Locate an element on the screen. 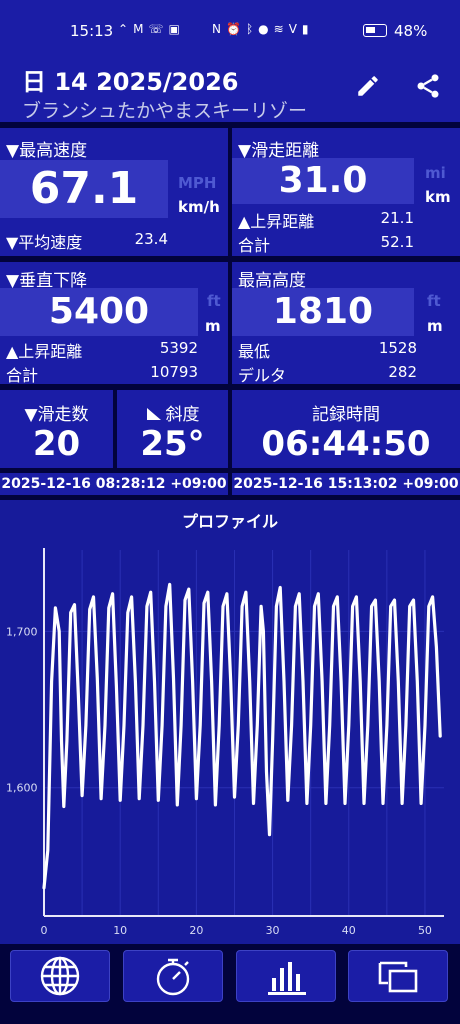  unit-mph: MPH is located at coordinates (197, 183).